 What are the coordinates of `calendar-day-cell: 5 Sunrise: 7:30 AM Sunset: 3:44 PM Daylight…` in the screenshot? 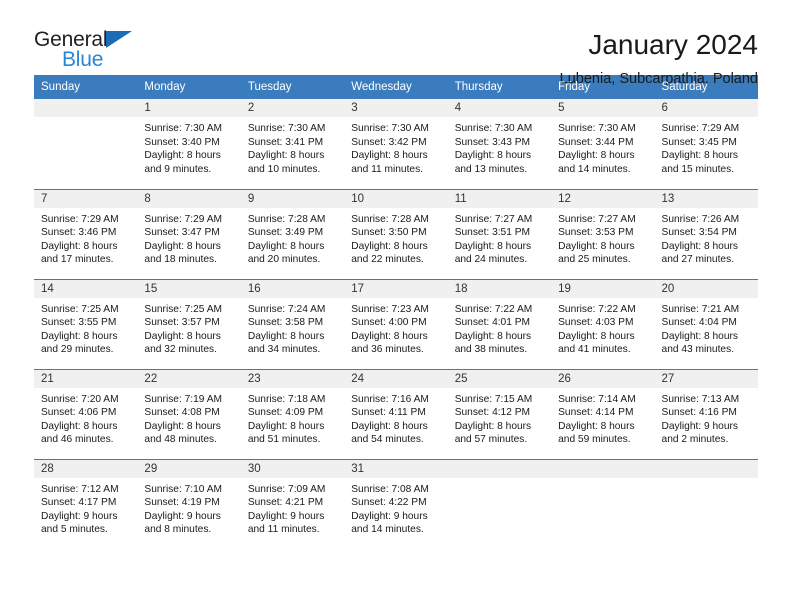 It's located at (603, 144).